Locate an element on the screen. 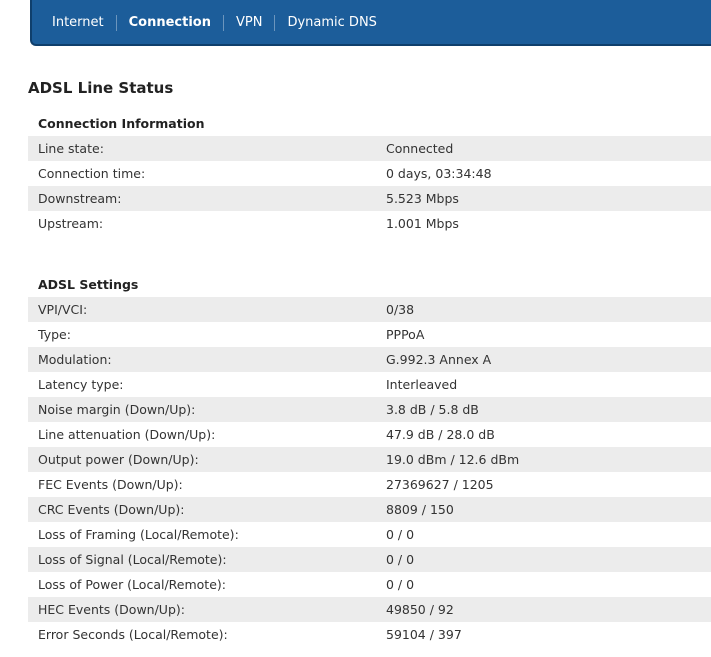 This screenshot has height=657, width=711. table-row: Downstream: 5.523 Mbps is located at coordinates (369, 198).